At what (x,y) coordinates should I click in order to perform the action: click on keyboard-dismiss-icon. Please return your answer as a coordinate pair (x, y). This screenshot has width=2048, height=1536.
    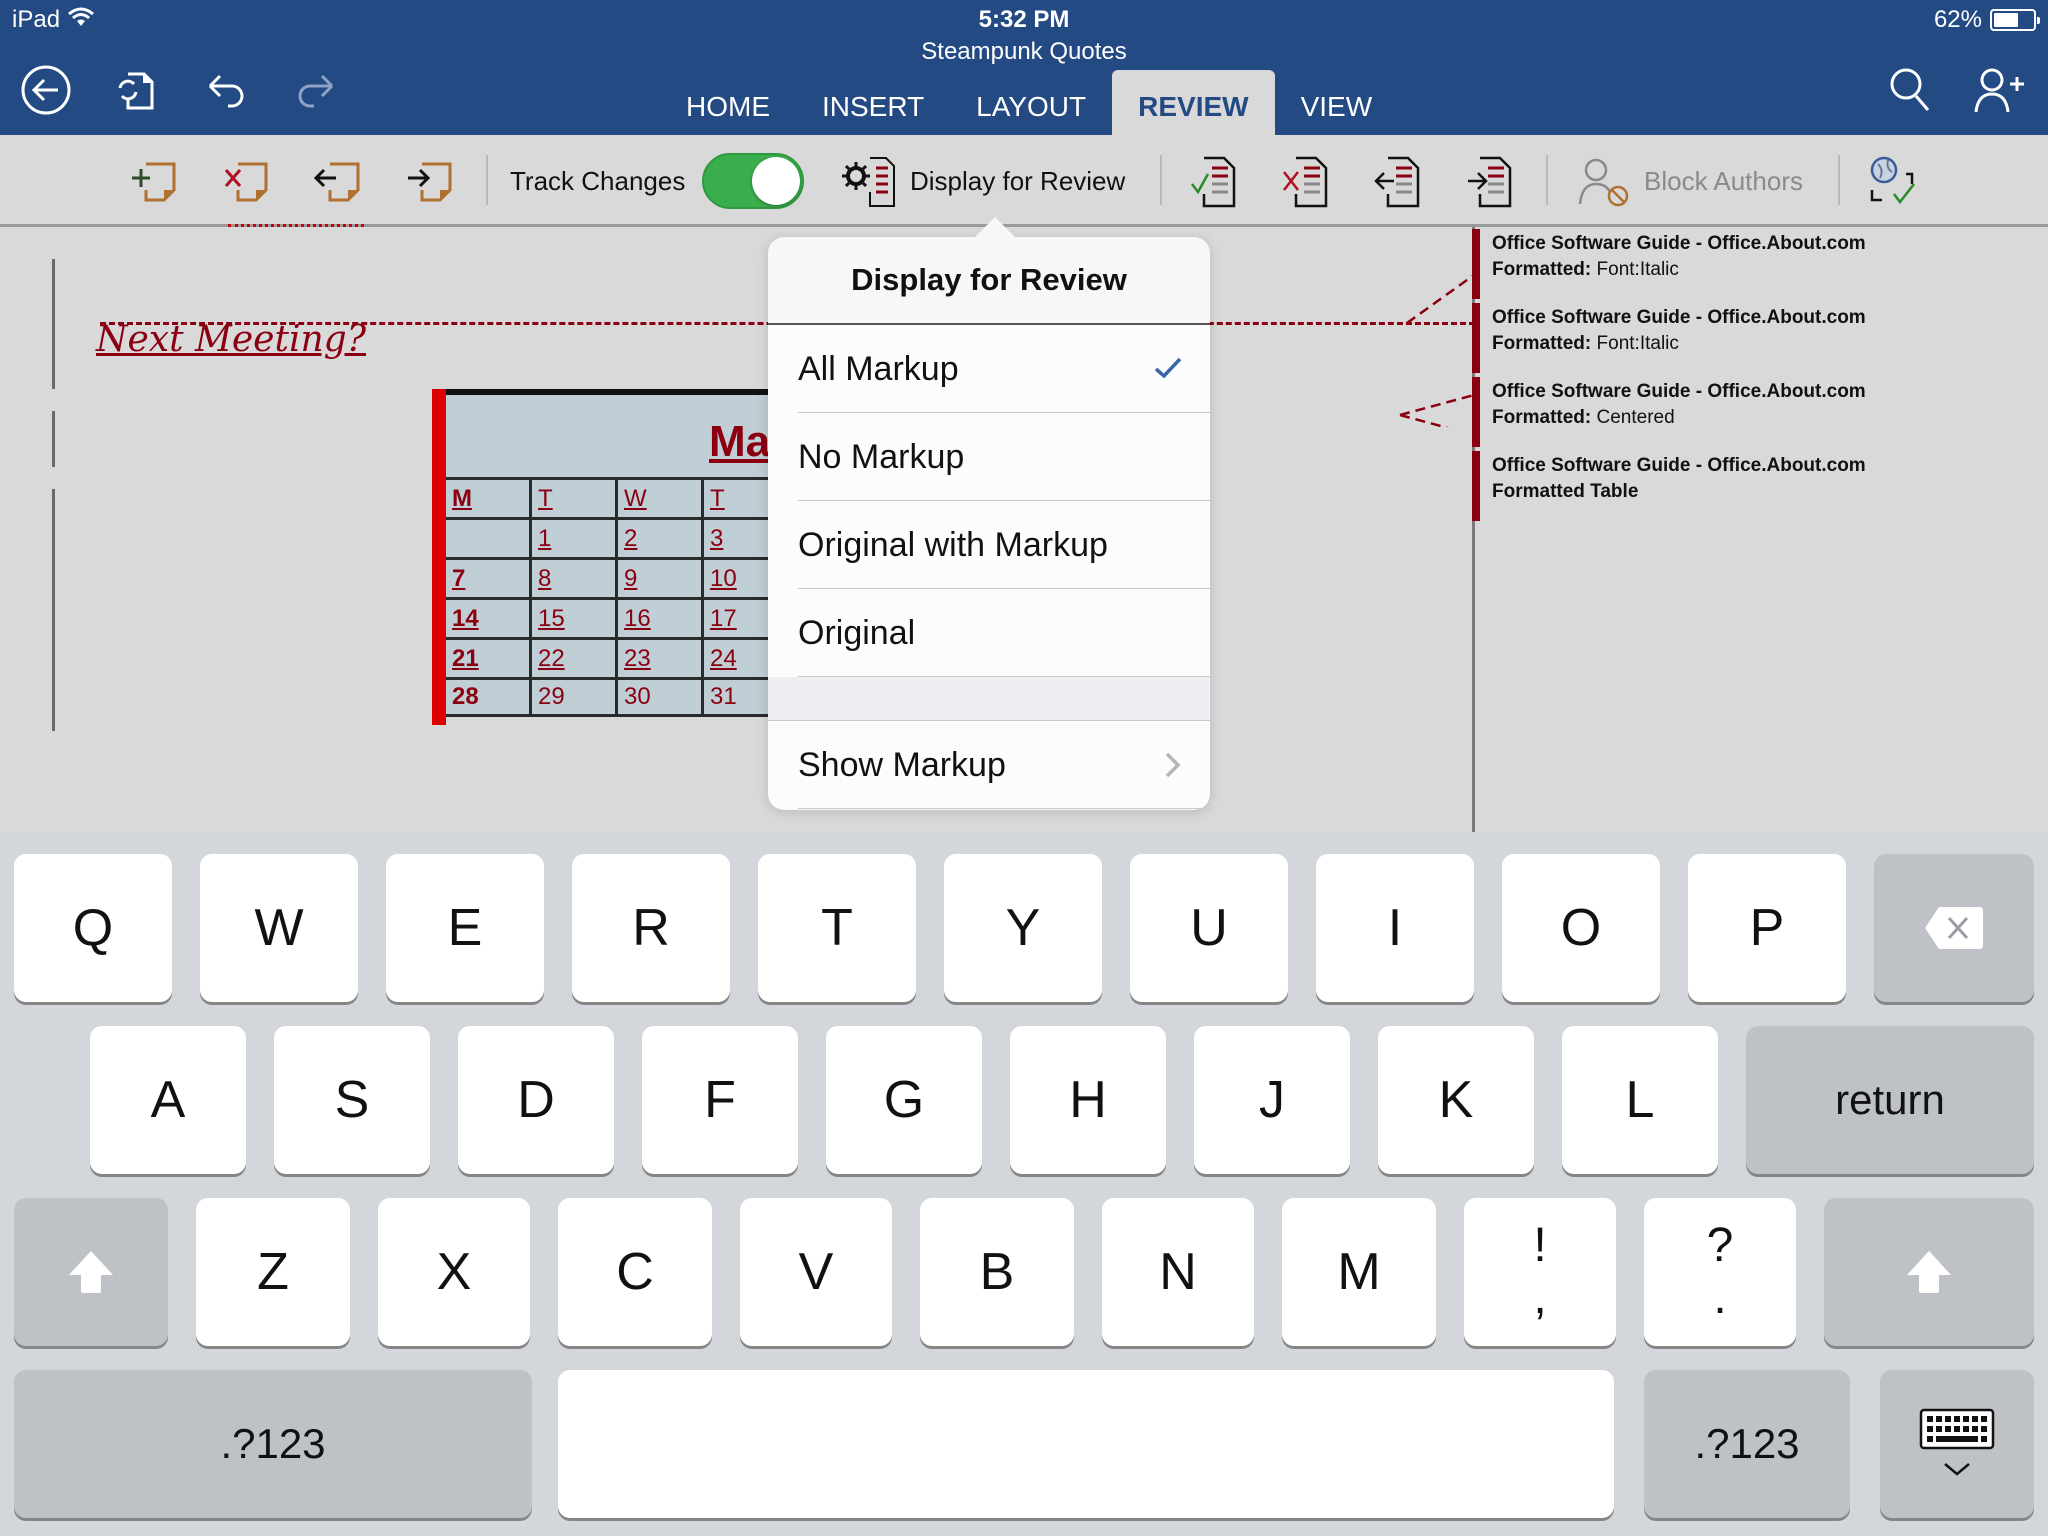
    Looking at the image, I should click on (1957, 1442).